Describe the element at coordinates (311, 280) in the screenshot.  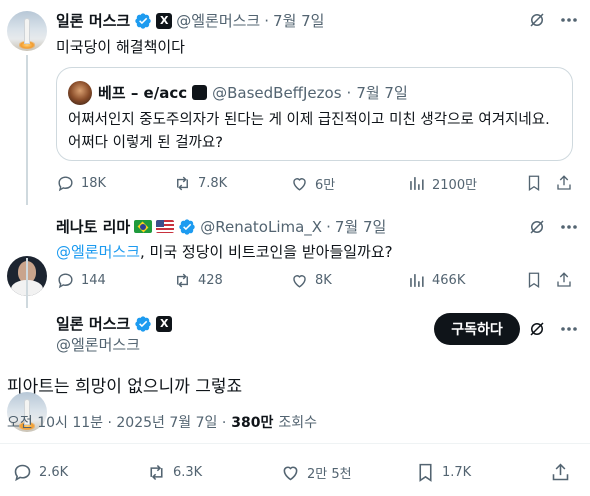
I see `like-button: 8K` at that location.